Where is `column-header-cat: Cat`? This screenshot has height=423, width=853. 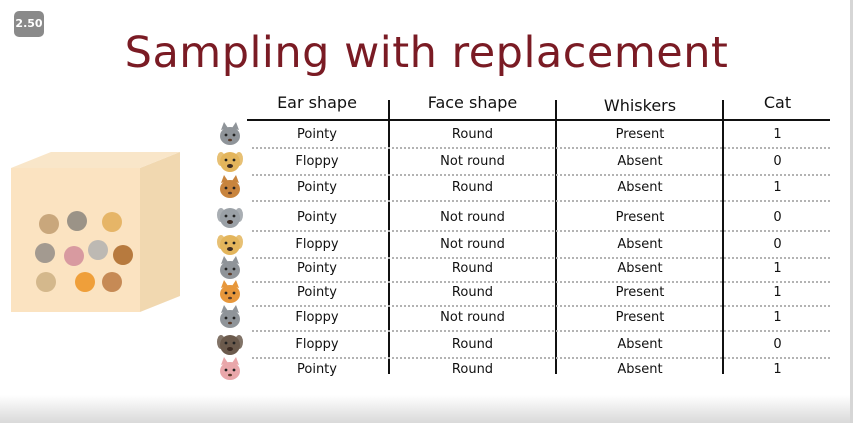
column-header-cat: Cat is located at coordinates (777, 102).